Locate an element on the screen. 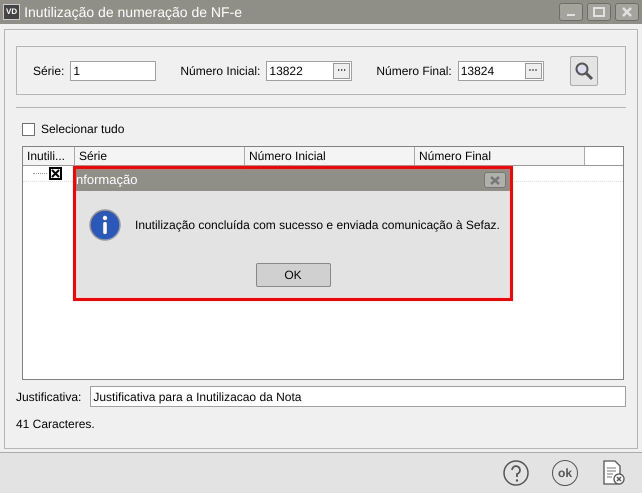 This screenshot has width=642, height=493. info-icon is located at coordinates (105, 225).